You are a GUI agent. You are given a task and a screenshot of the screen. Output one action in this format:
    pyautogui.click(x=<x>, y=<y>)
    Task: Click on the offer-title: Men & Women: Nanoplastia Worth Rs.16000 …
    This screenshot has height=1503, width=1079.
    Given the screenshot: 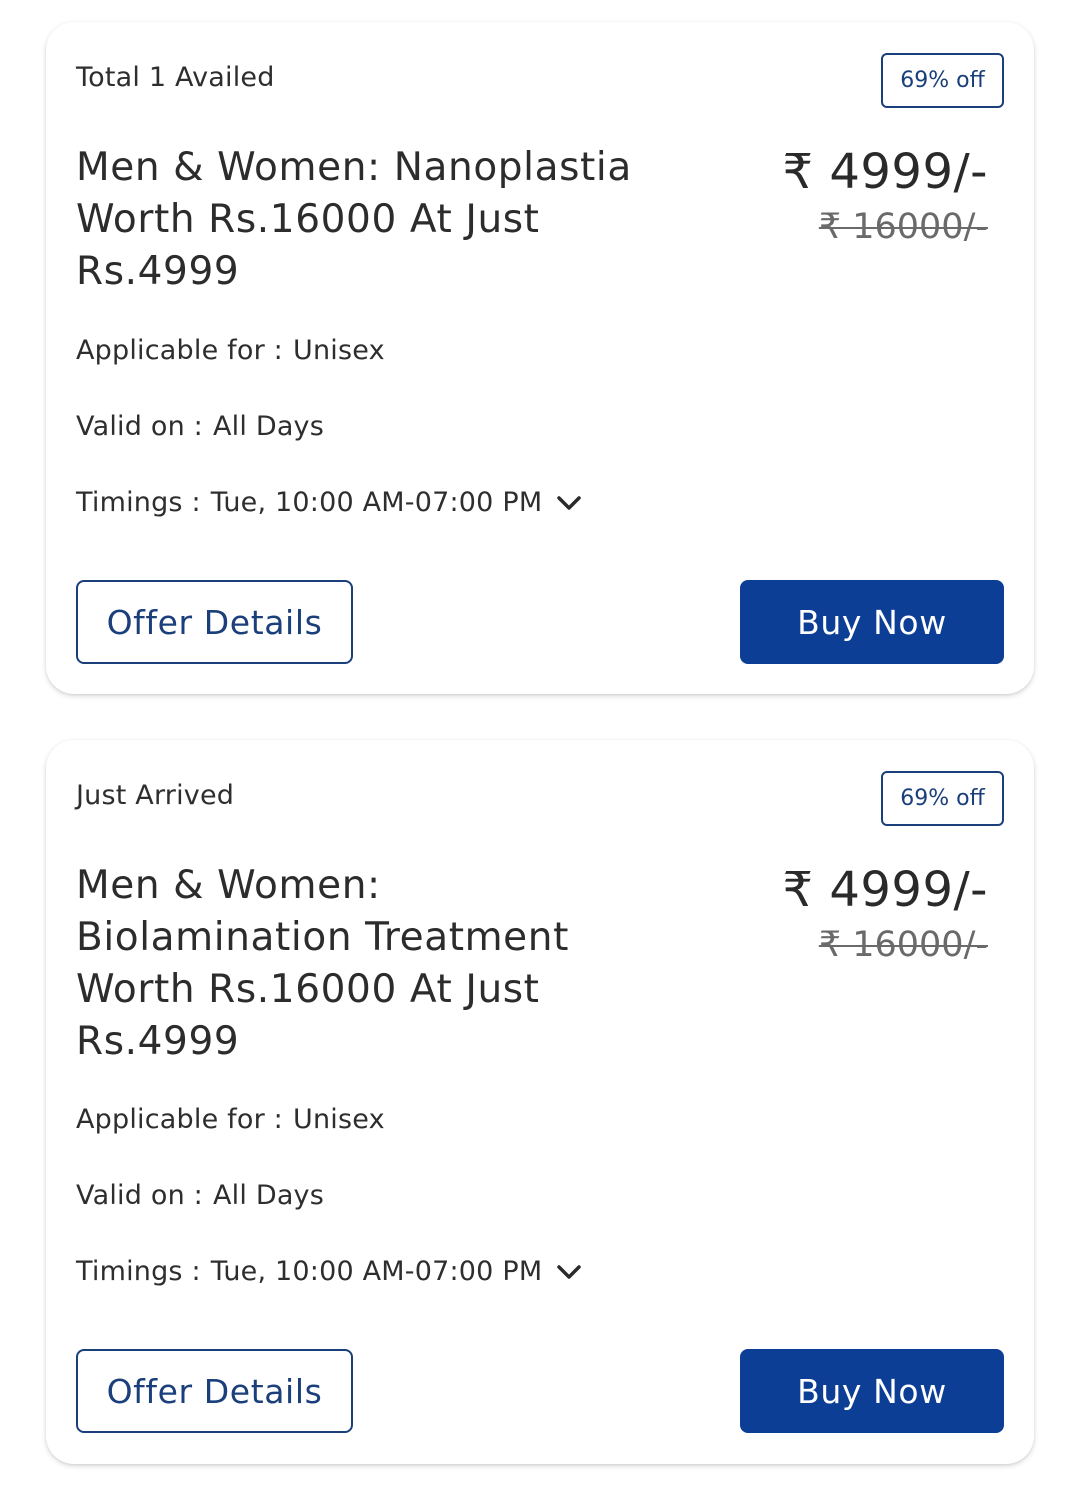 What is the action you would take?
    pyautogui.click(x=354, y=219)
    